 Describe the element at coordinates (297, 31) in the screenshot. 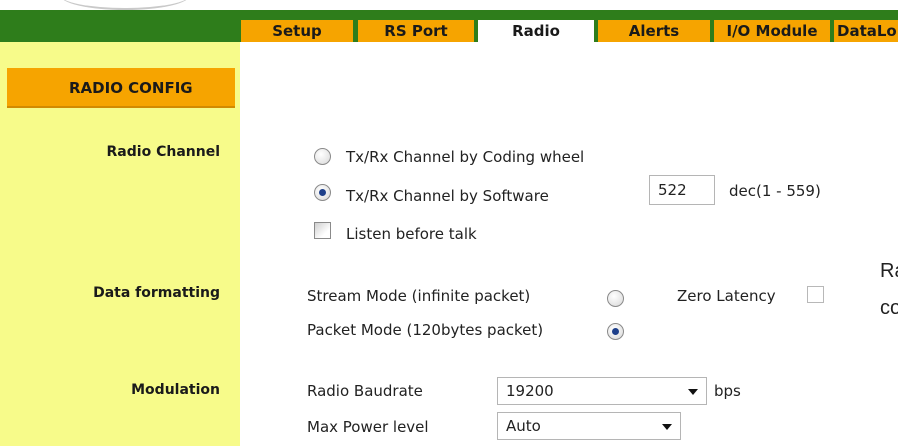

I see `tab-setup: Setup` at that location.